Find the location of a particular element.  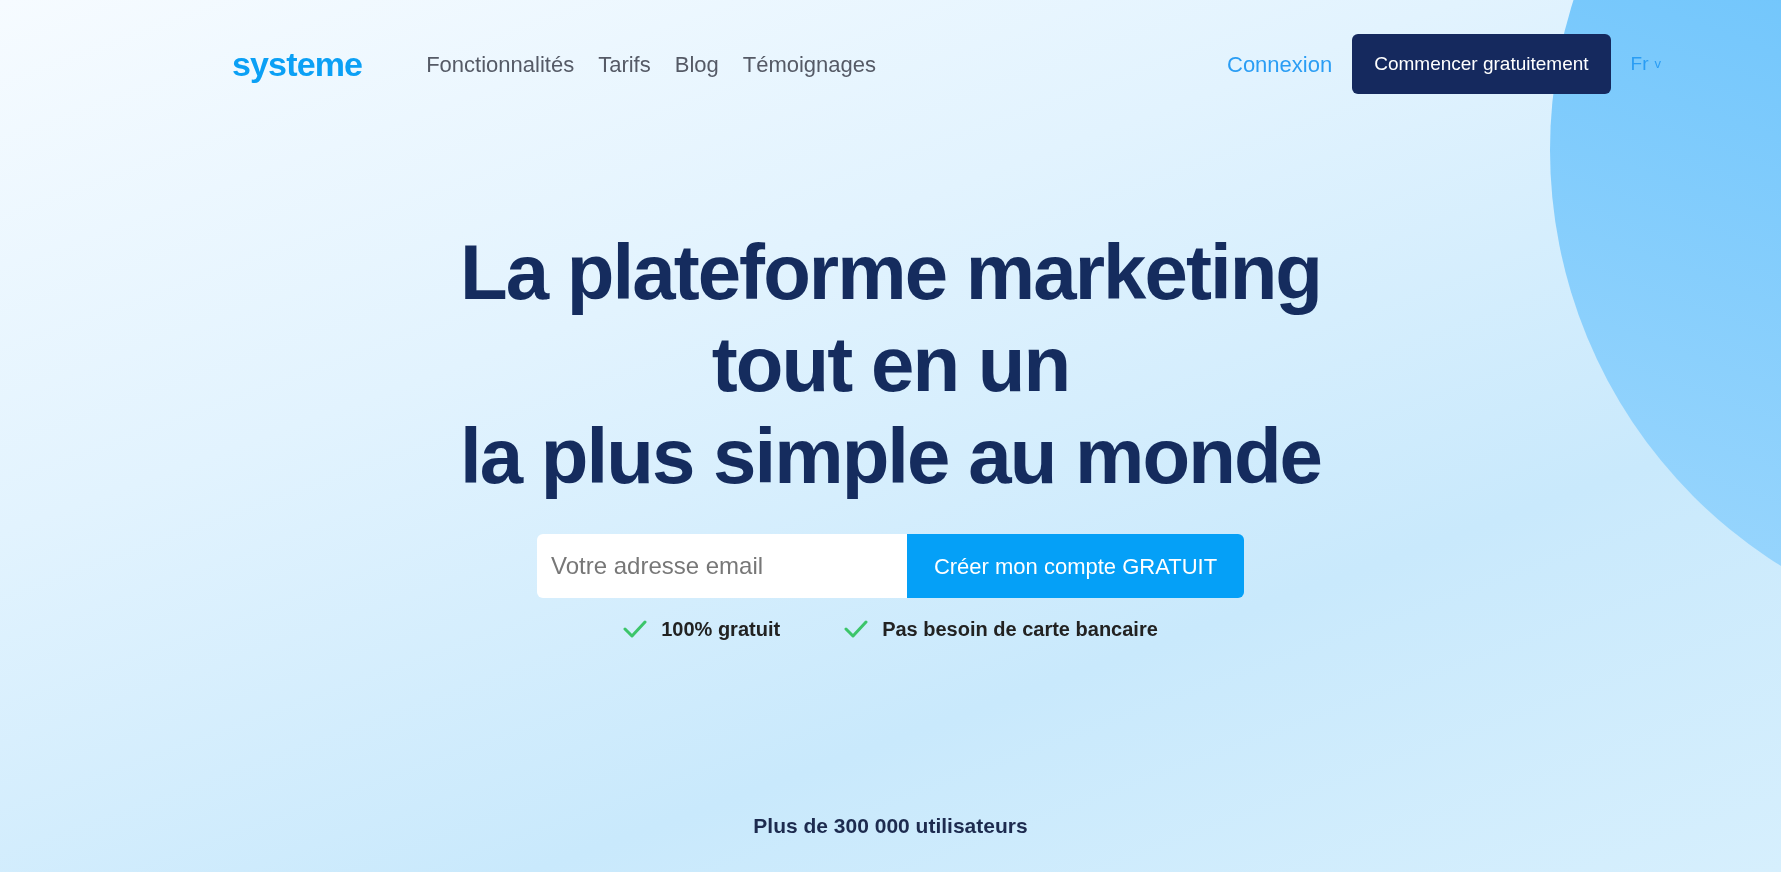

caret-icon: v is located at coordinates (1657, 64).